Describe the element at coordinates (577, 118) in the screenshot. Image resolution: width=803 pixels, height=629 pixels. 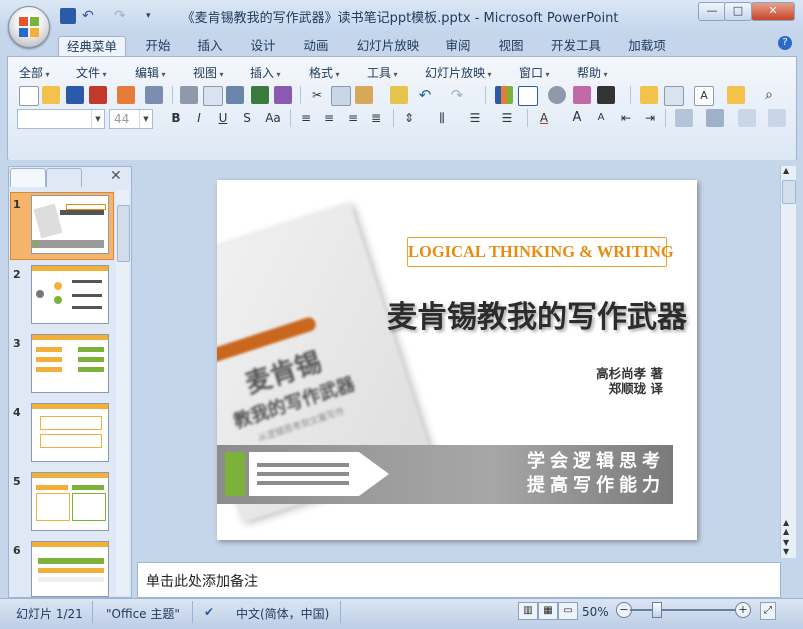
I see `grow-font-button: A` at that location.